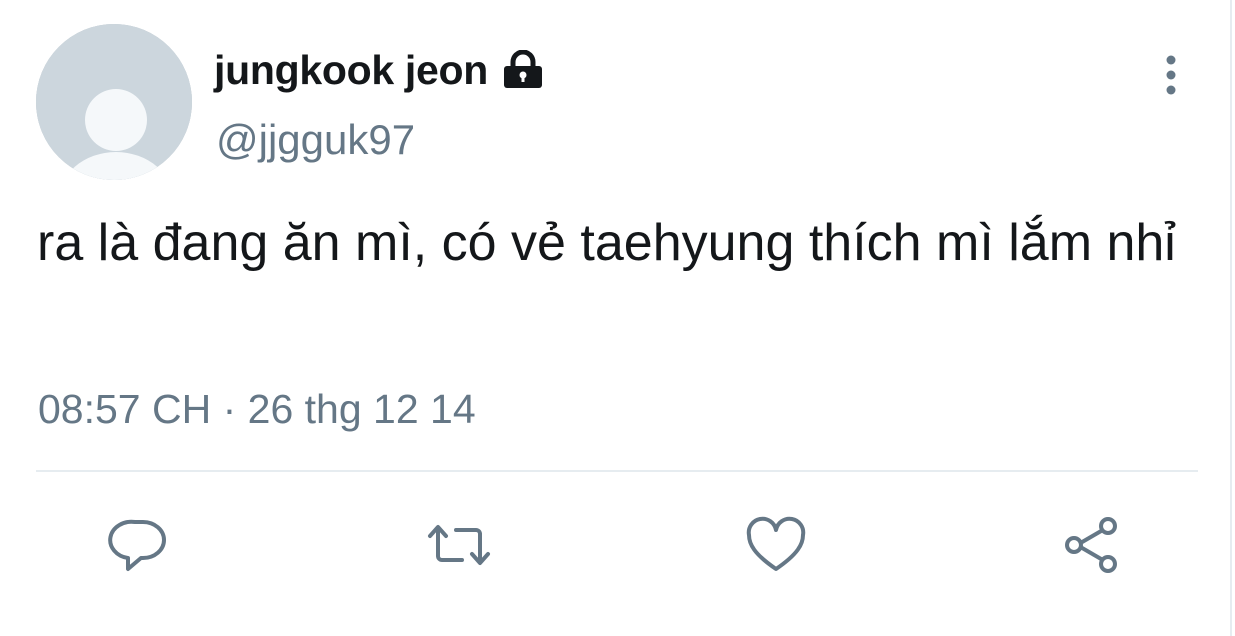  I want to click on more-vertical-icon, so click(1171, 75).